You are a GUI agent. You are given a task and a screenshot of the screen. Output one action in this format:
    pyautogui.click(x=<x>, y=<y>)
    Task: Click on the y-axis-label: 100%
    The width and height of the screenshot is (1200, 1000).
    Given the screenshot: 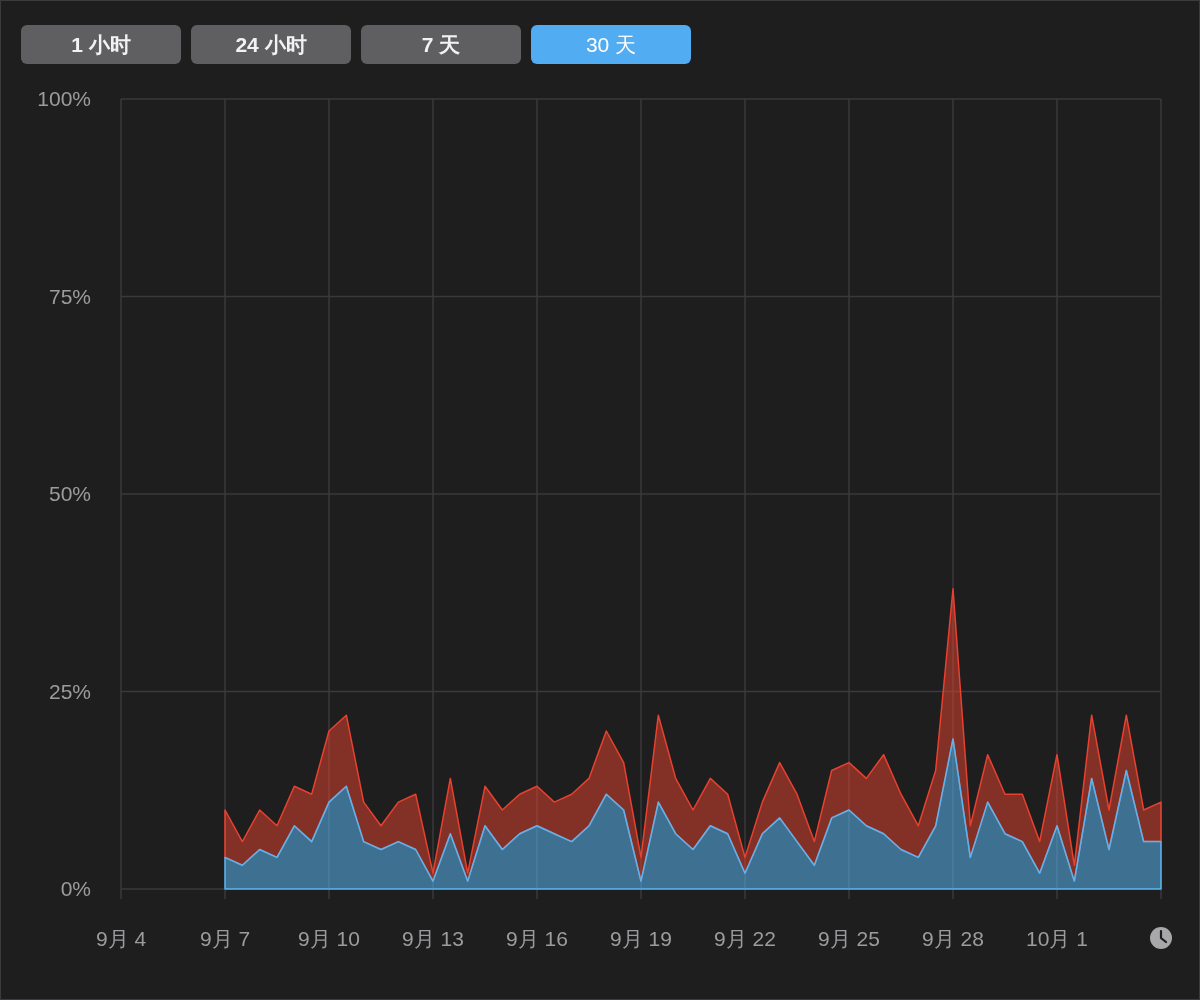 What is the action you would take?
    pyautogui.click(x=64, y=98)
    